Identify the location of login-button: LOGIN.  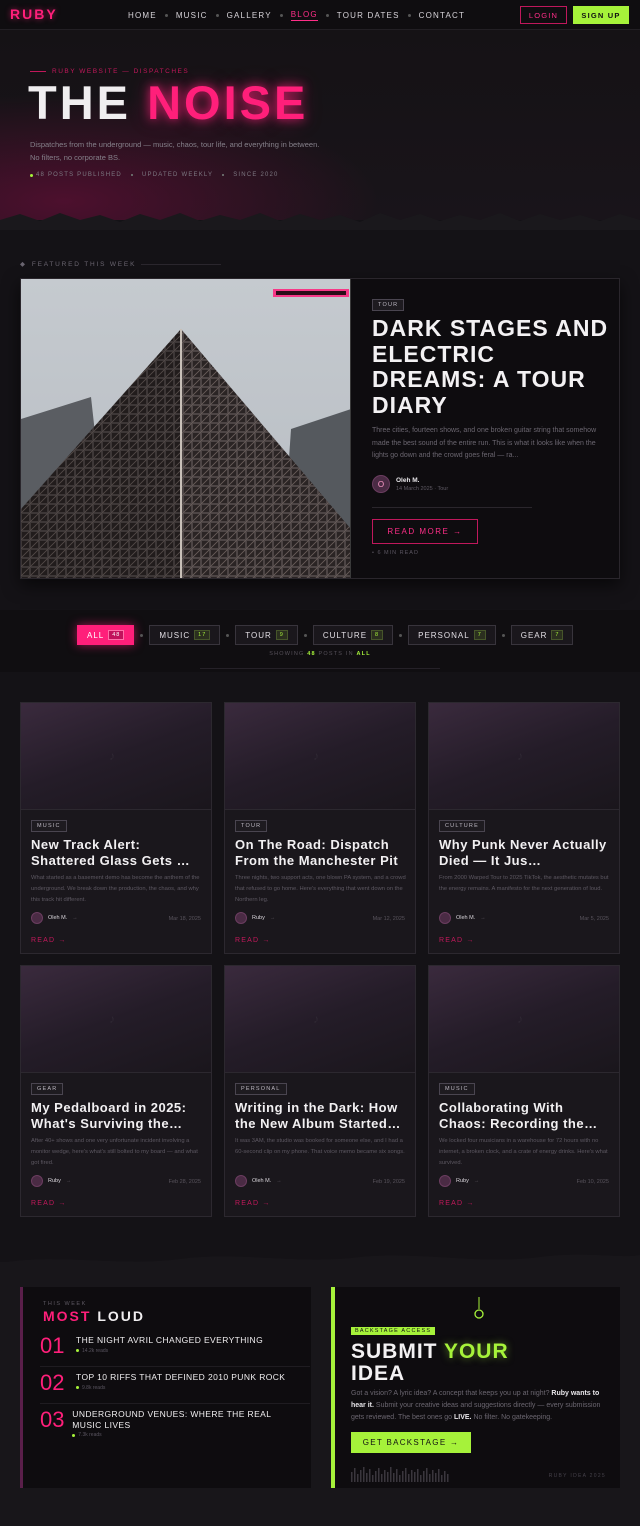
(543, 15).